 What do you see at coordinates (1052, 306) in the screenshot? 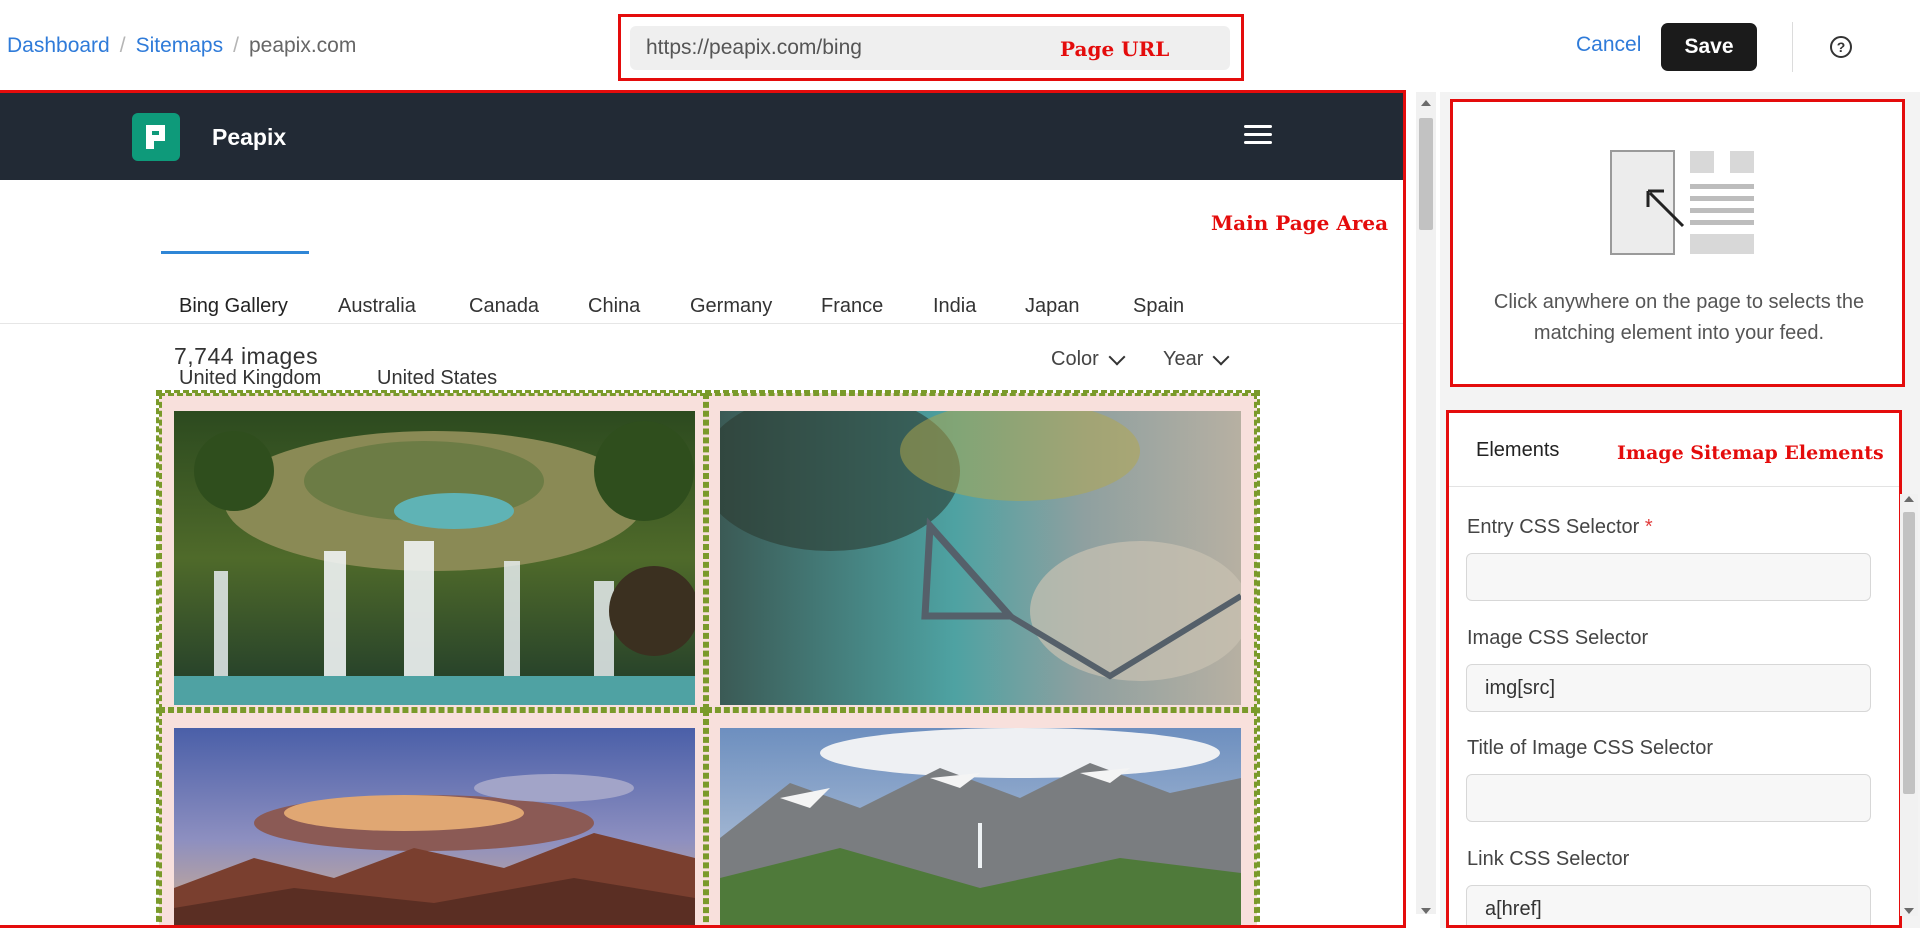
I see `tab-japan: Japan` at bounding box center [1052, 306].